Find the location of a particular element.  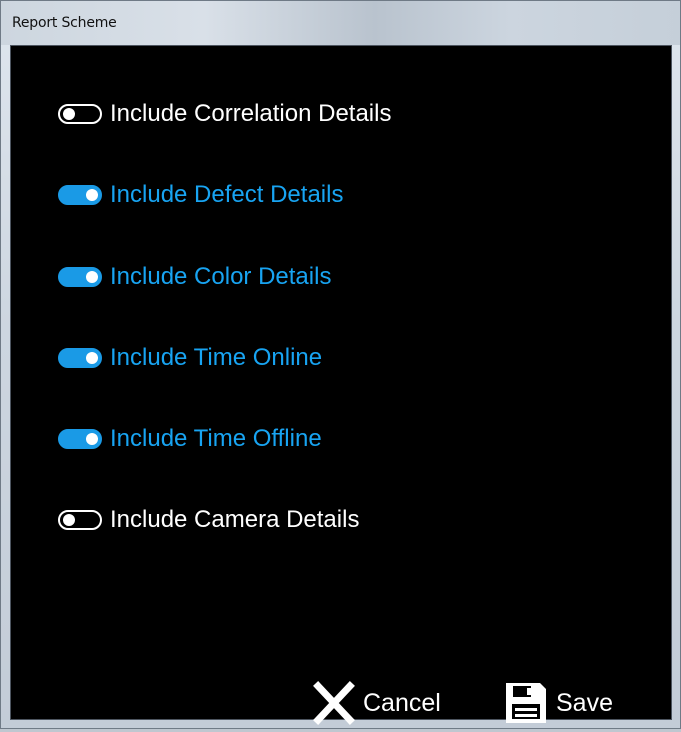

time-offline-label: Include Time Offline is located at coordinates (216, 438).